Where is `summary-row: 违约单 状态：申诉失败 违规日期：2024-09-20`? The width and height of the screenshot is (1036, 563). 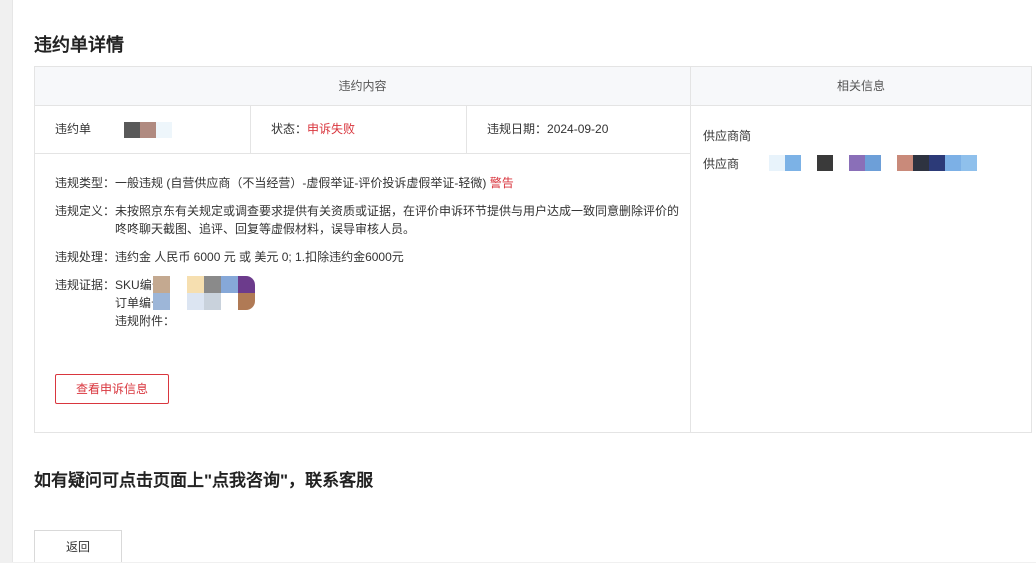 summary-row: 违约单 状态：申诉失败 违规日期：2024-09-20 is located at coordinates (362, 130).